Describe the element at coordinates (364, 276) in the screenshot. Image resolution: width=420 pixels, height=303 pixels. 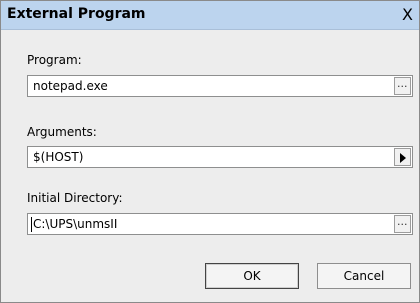
I see `cancel-button: Cancel` at that location.